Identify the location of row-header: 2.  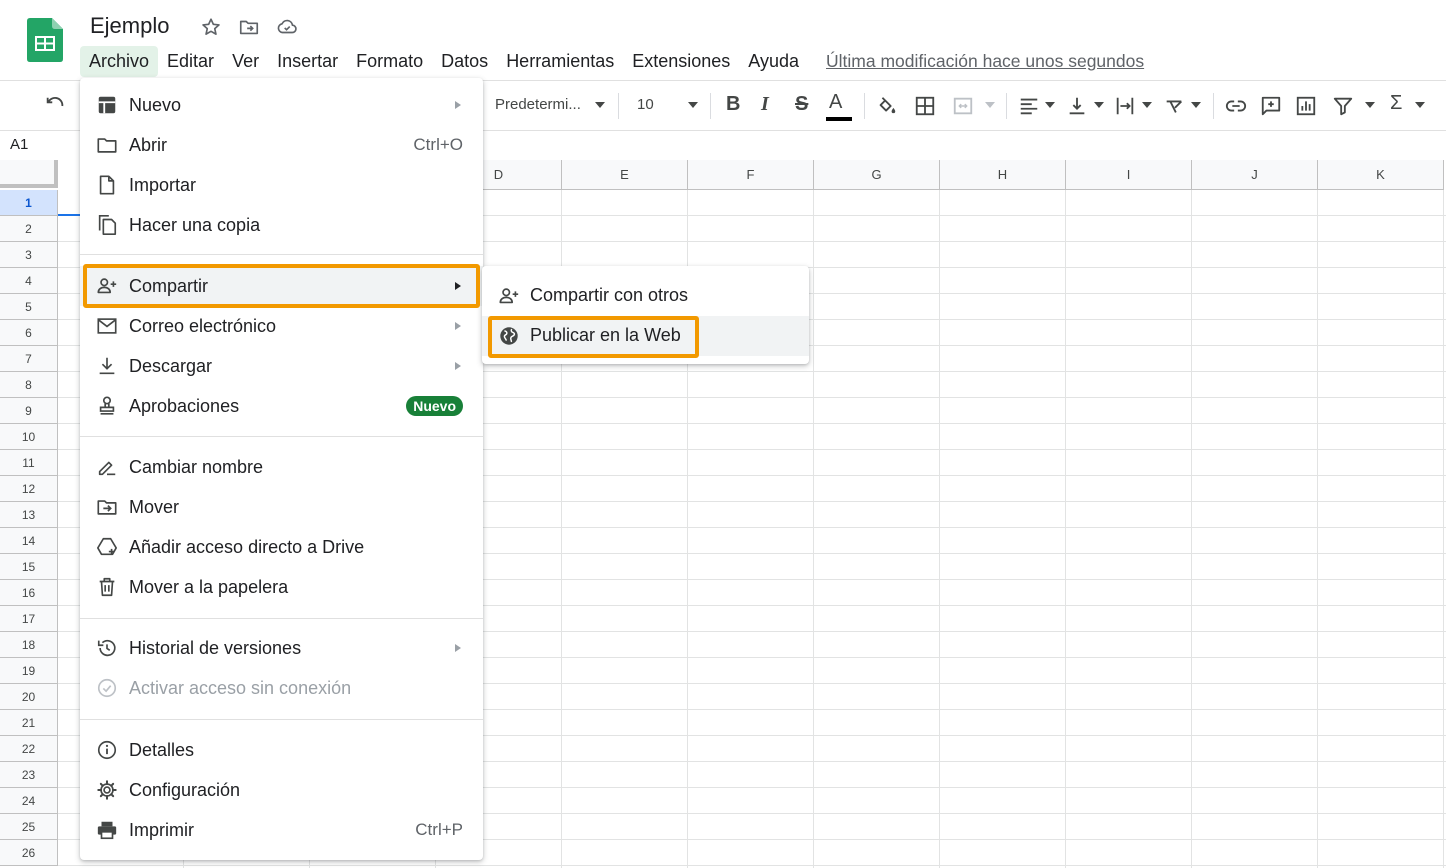
(29, 229).